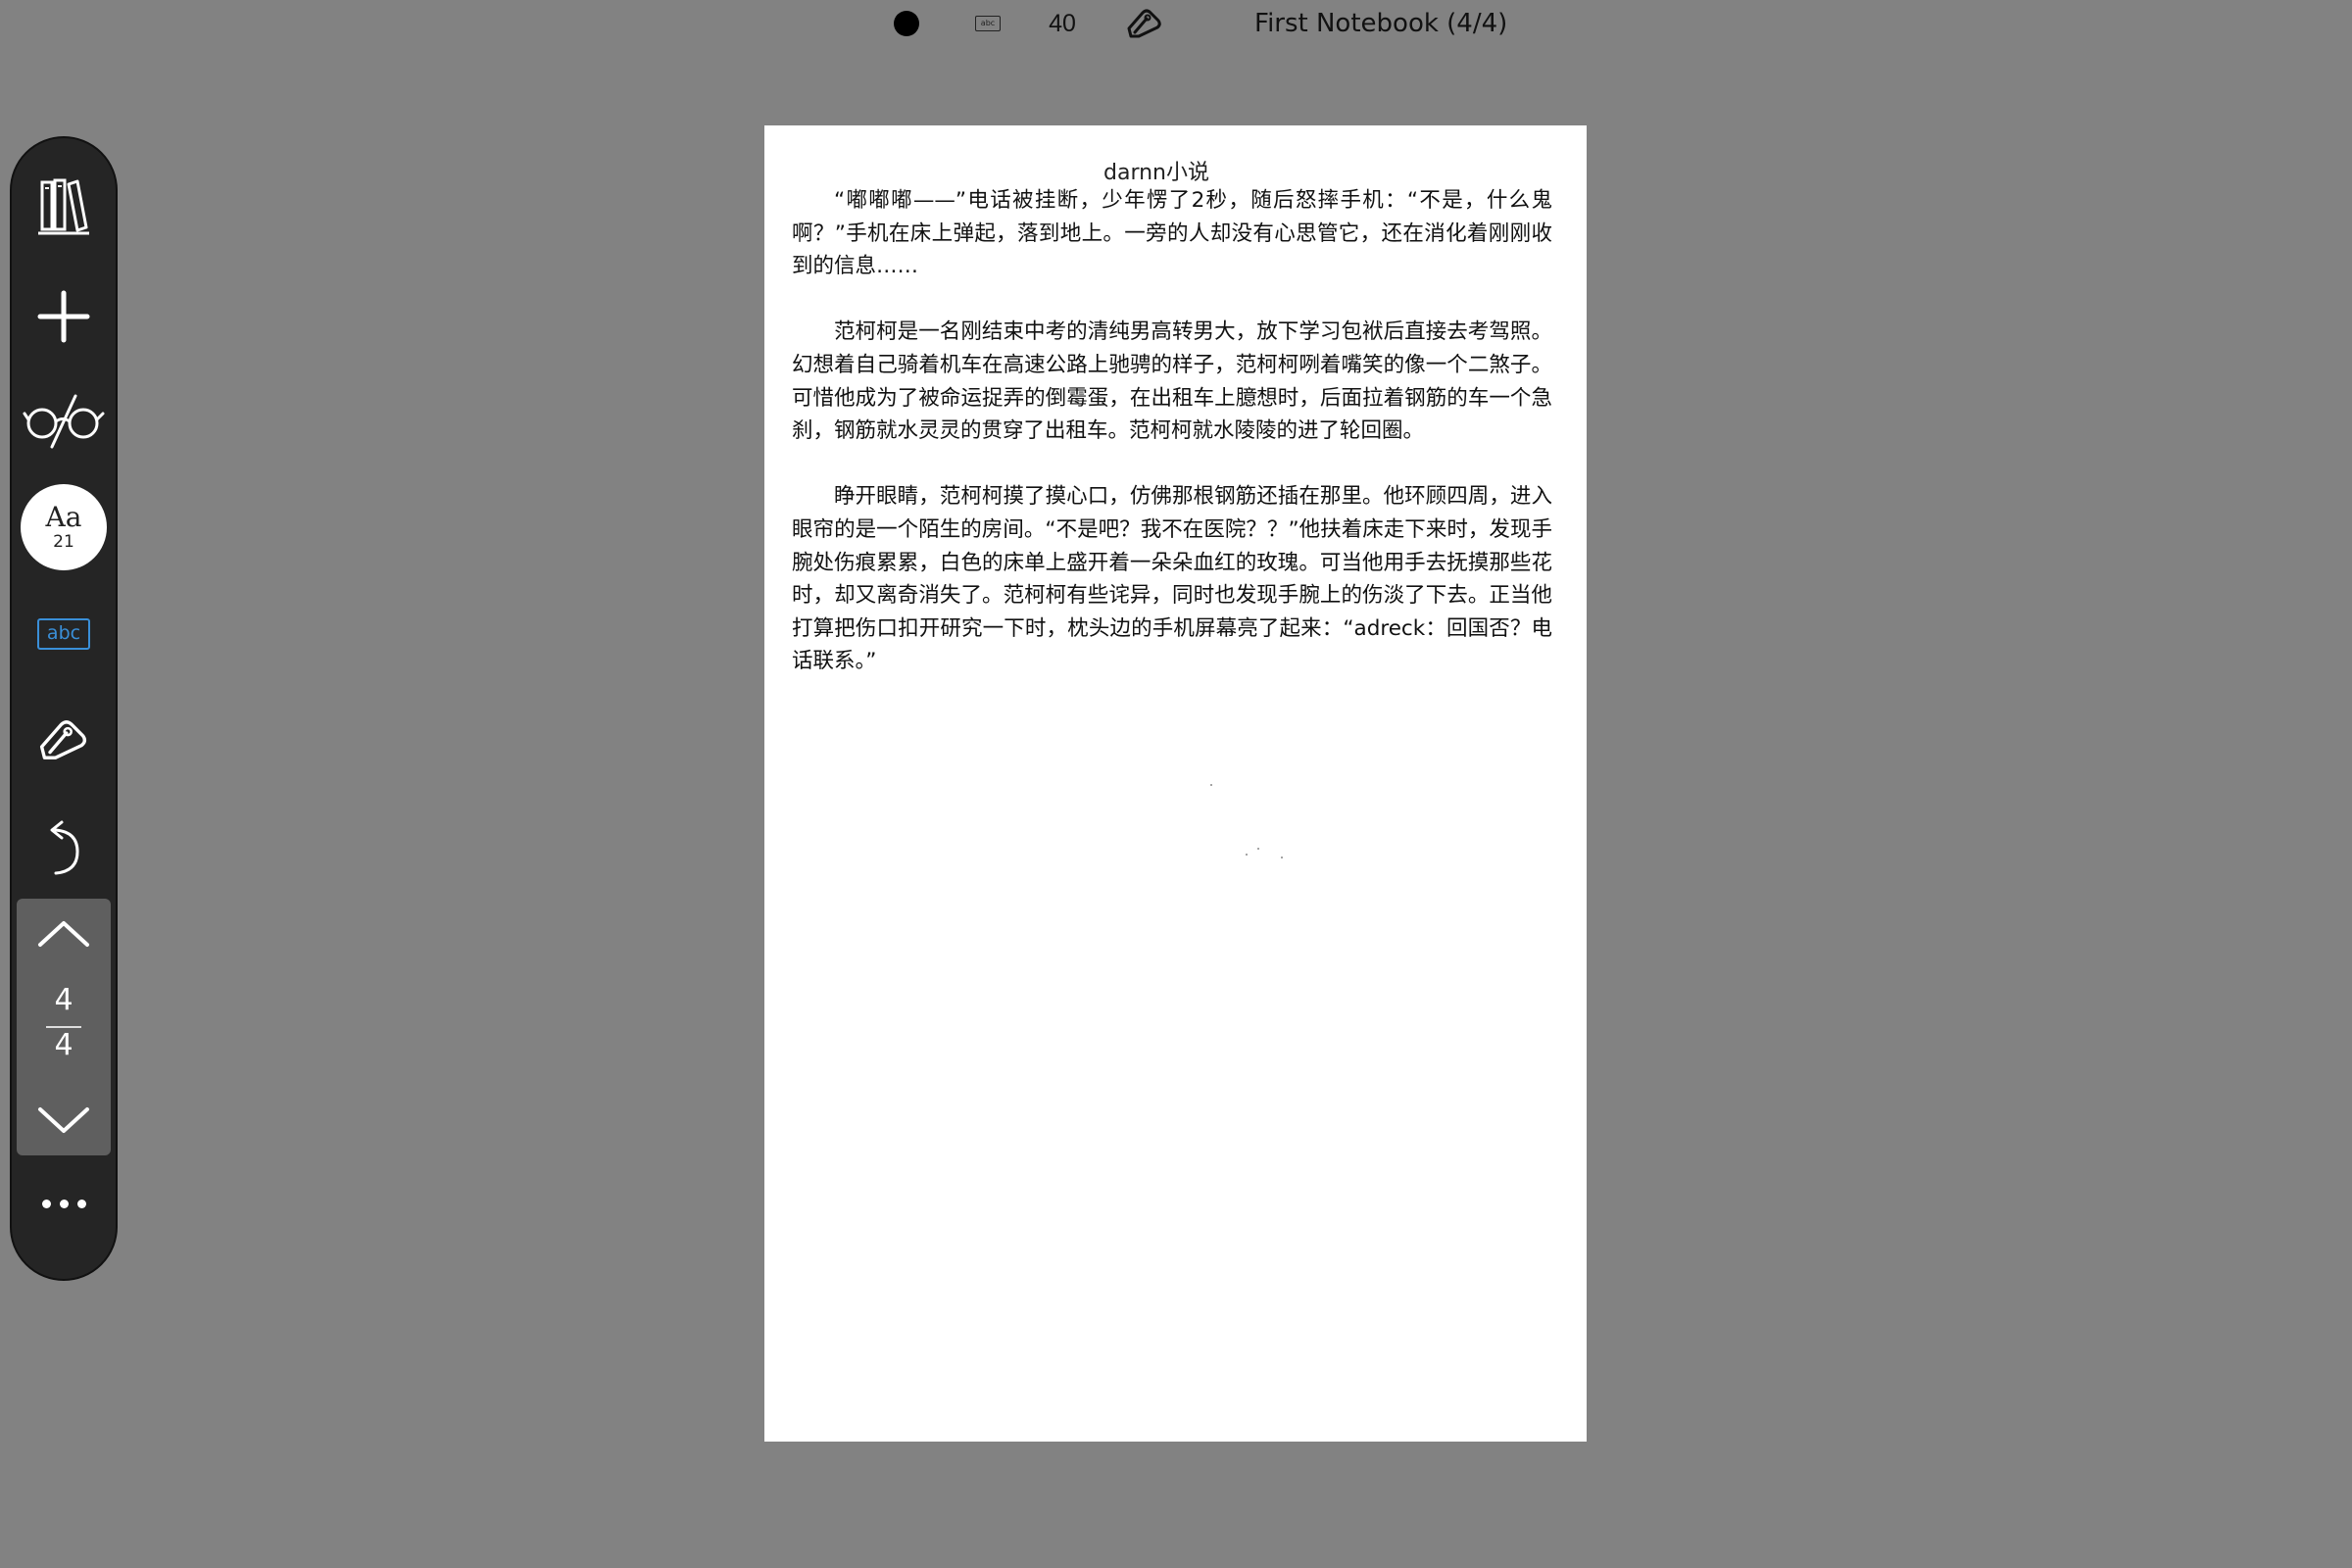 This screenshot has height=1568, width=2352. I want to click on document-title: darnn小说, so click(1156, 173).